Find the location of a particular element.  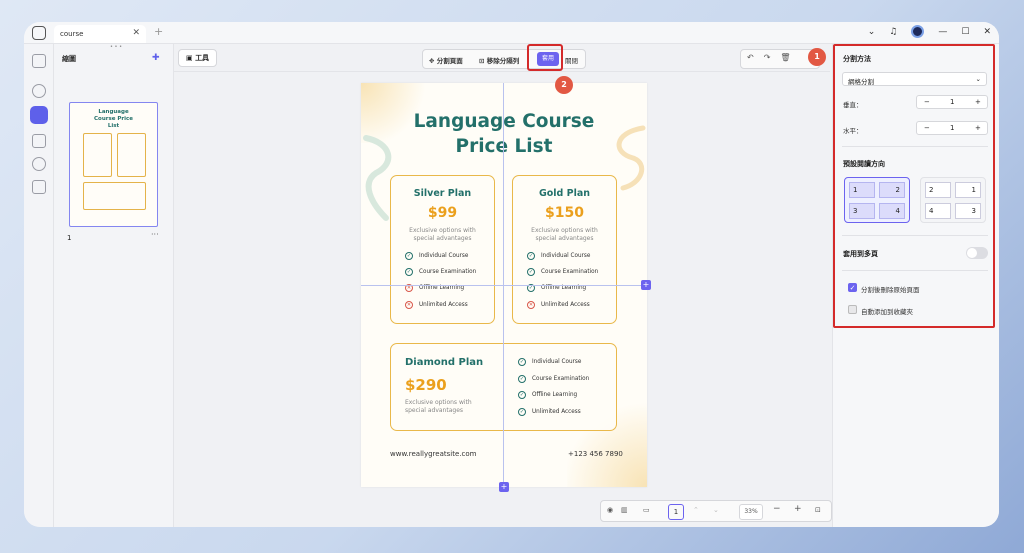

thumbnail-page-number: 1 is located at coordinates (69, 238).